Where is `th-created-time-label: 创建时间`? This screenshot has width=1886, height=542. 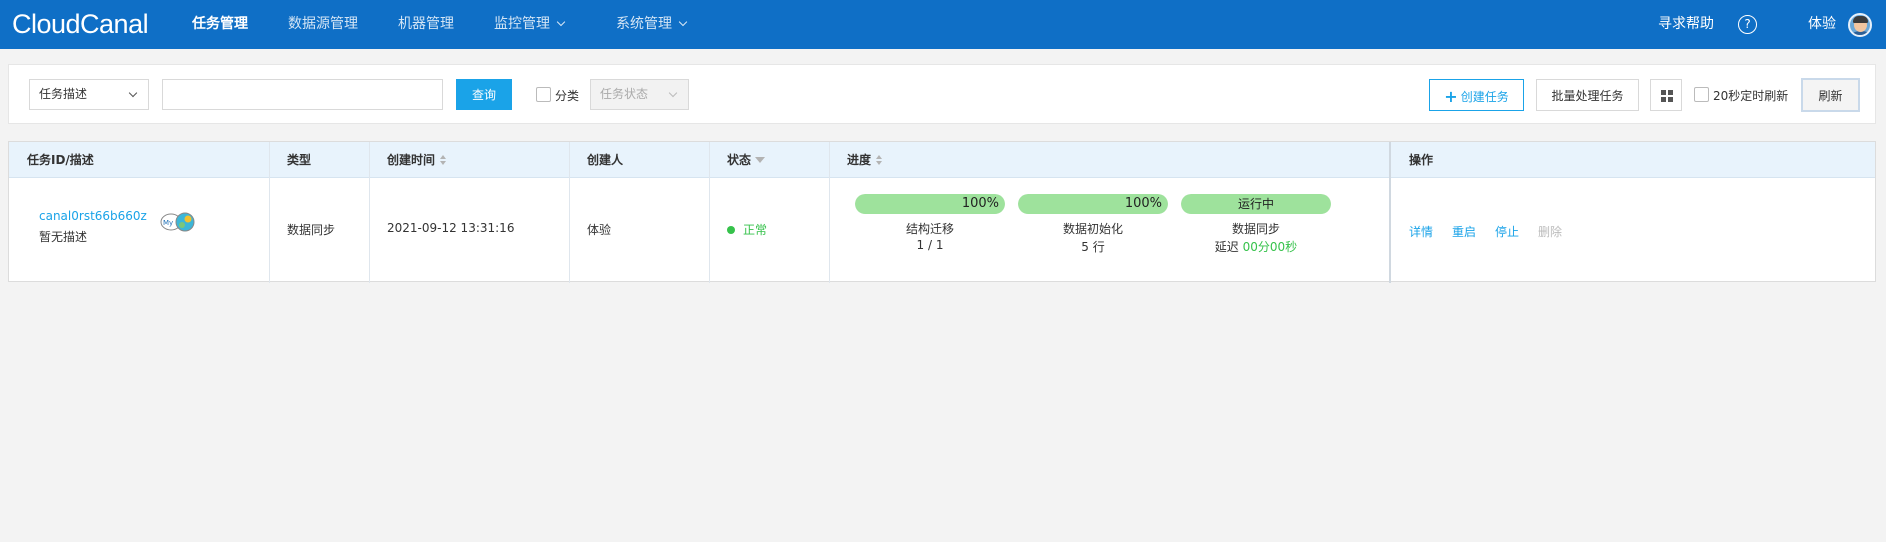
th-created-time-label: 创建时间 is located at coordinates (411, 160).